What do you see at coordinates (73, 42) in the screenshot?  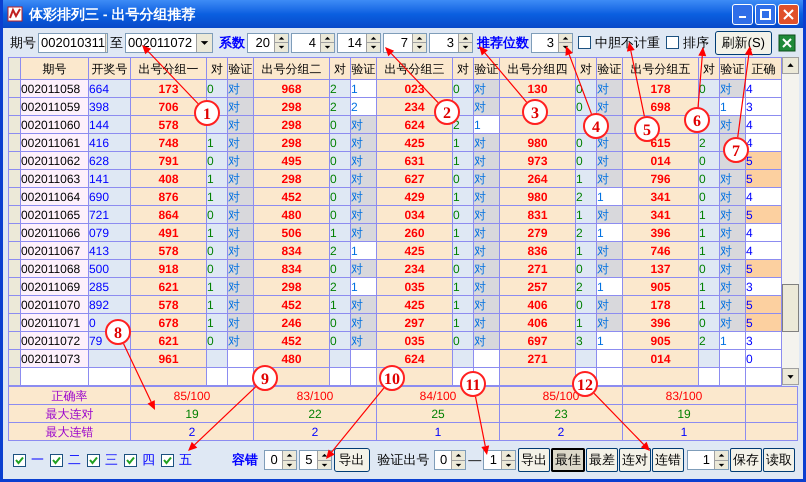 I see `period-combobox: 002010311` at bounding box center [73, 42].